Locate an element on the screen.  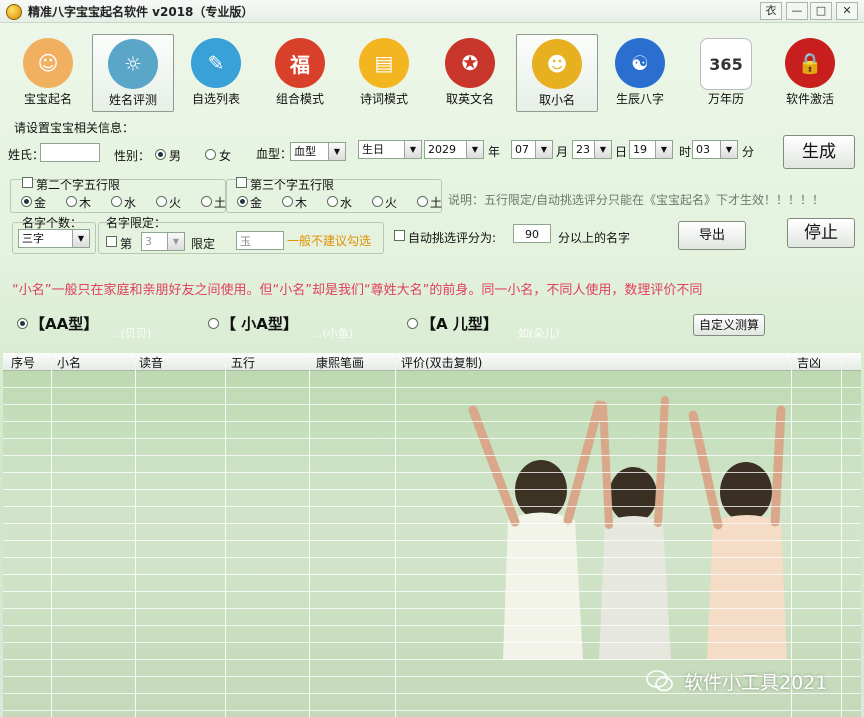
col-pronunciation: 读音 is located at coordinates (151, 362).